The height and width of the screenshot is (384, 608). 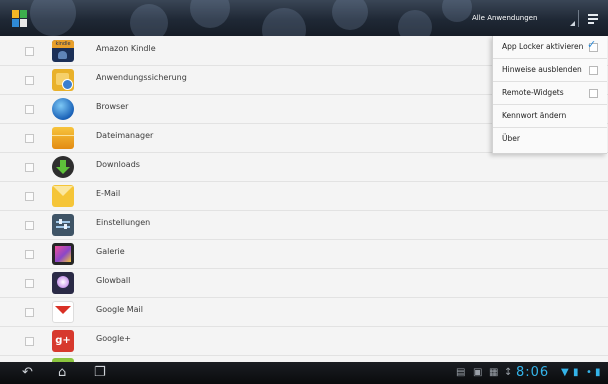 I want to click on menu-item-label: Über, so click(x=511, y=138).